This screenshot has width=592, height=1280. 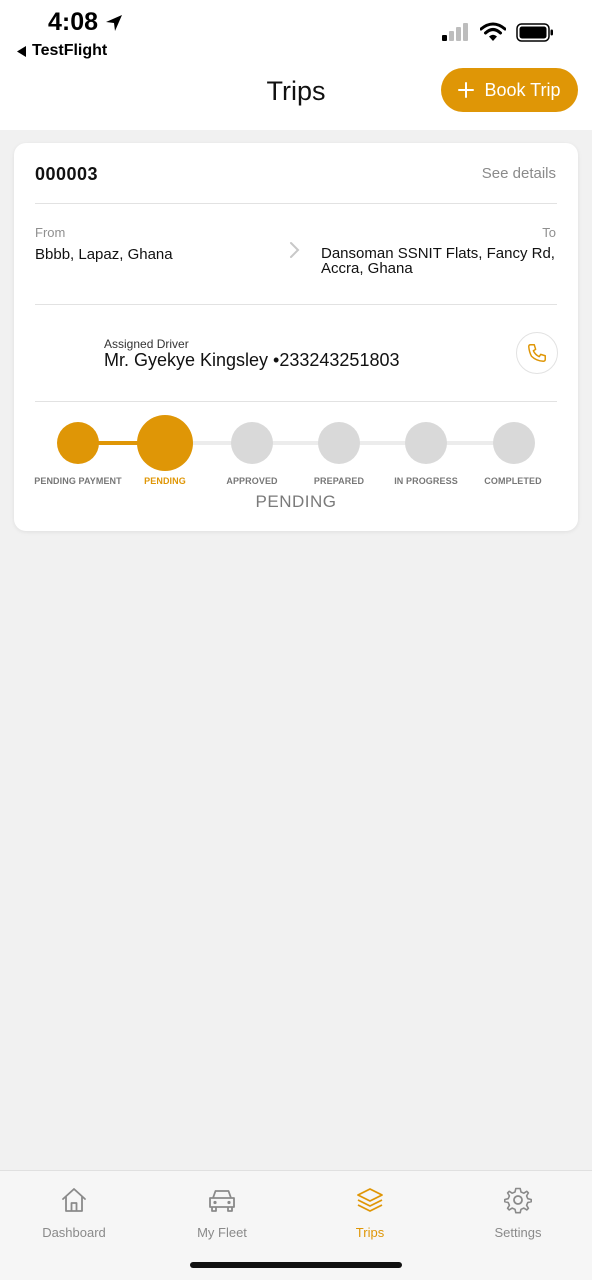 I want to click on book-trip-label: Book Trip, so click(x=522, y=89).